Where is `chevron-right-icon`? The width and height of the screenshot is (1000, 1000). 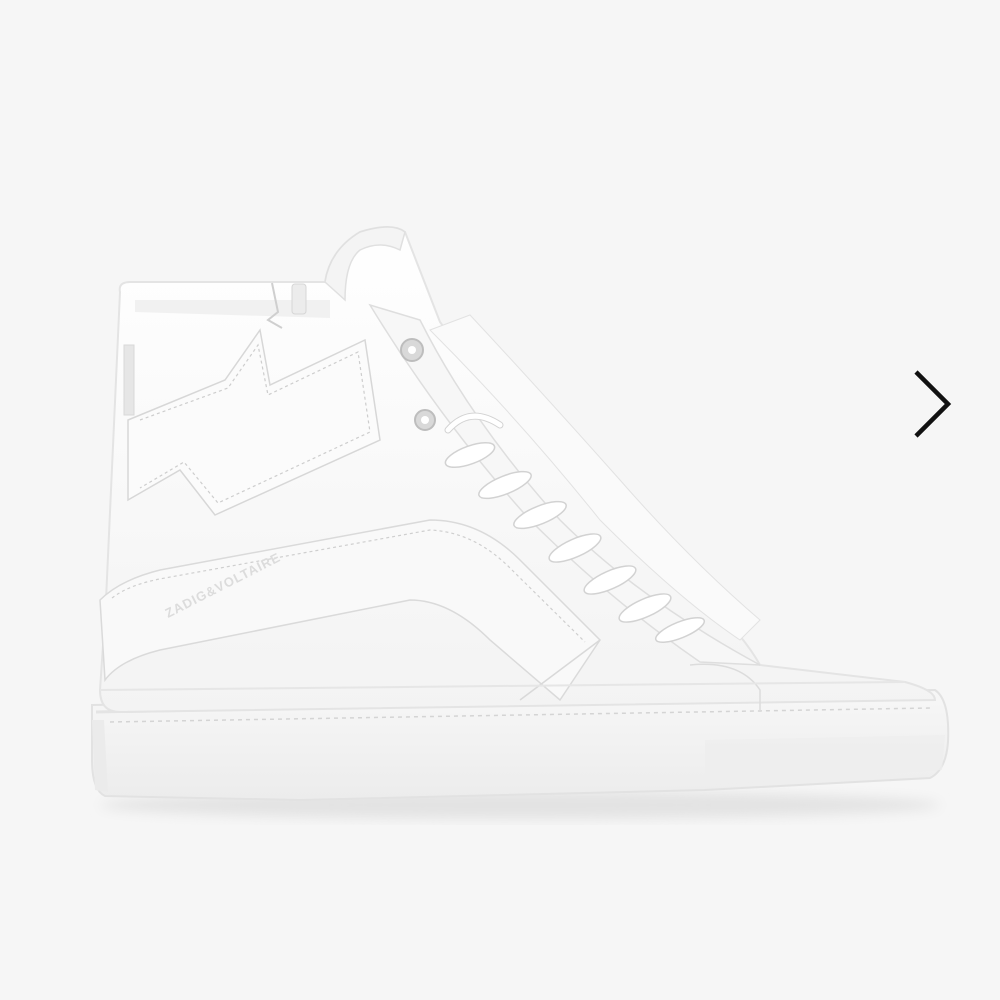 chevron-right-icon is located at coordinates (933, 404).